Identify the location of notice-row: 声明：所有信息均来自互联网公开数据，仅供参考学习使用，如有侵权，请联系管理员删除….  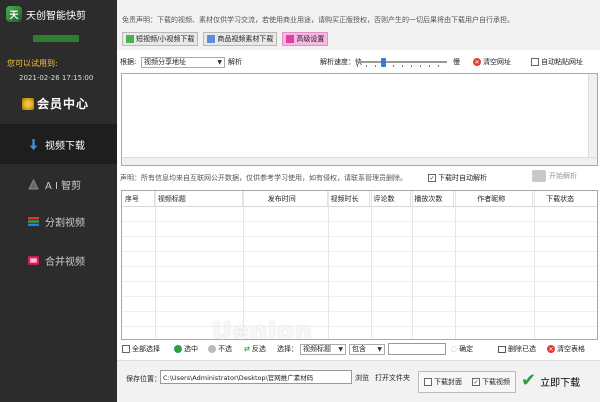
(358, 178).